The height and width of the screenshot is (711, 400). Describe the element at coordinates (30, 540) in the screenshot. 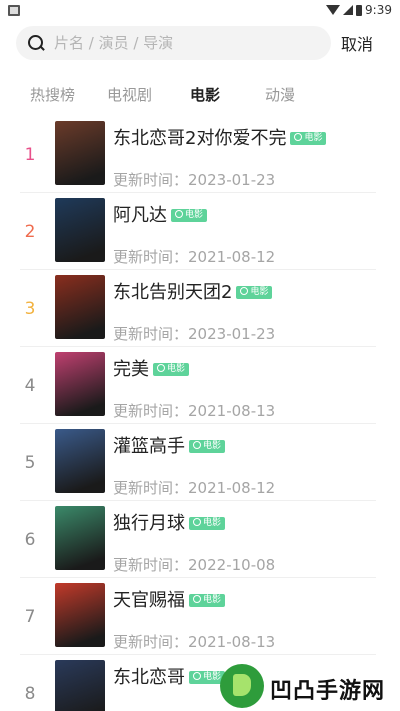

I see `rank-number: 6` at that location.